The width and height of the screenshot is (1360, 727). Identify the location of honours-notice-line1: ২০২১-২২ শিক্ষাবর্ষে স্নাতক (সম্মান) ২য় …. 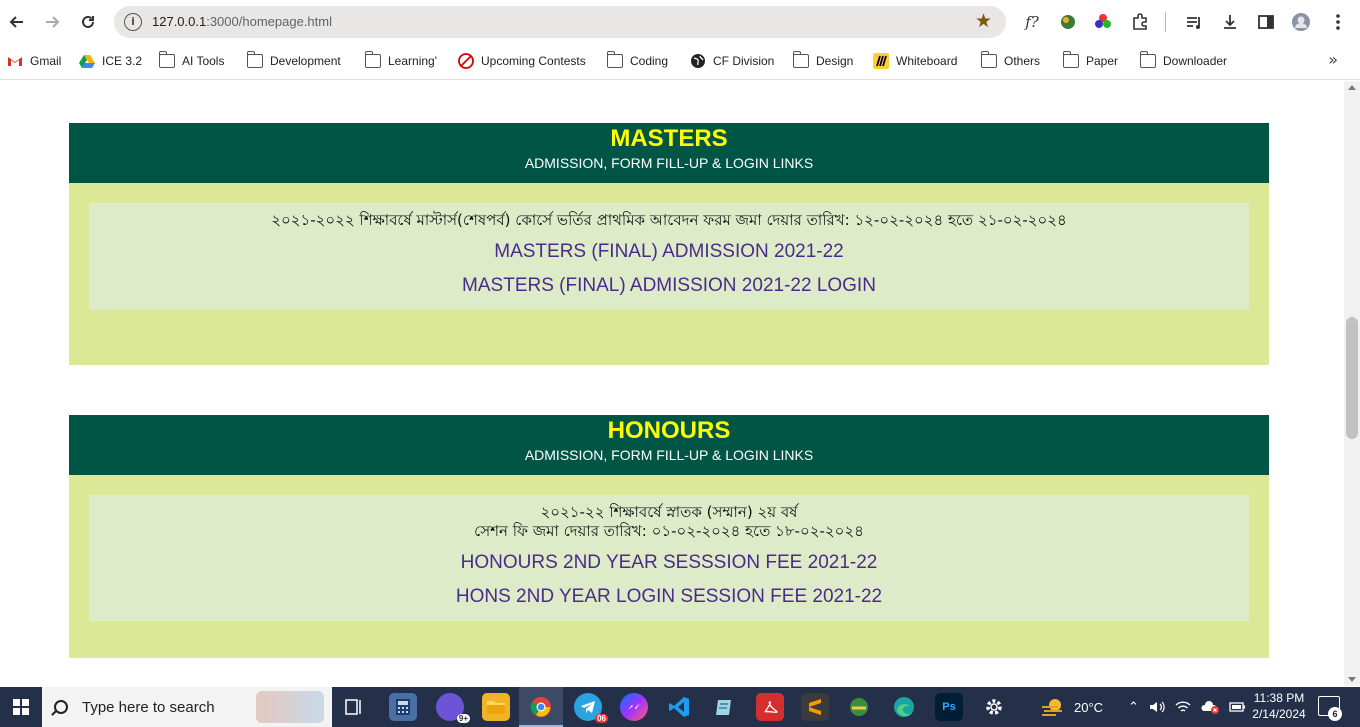
(669, 512).